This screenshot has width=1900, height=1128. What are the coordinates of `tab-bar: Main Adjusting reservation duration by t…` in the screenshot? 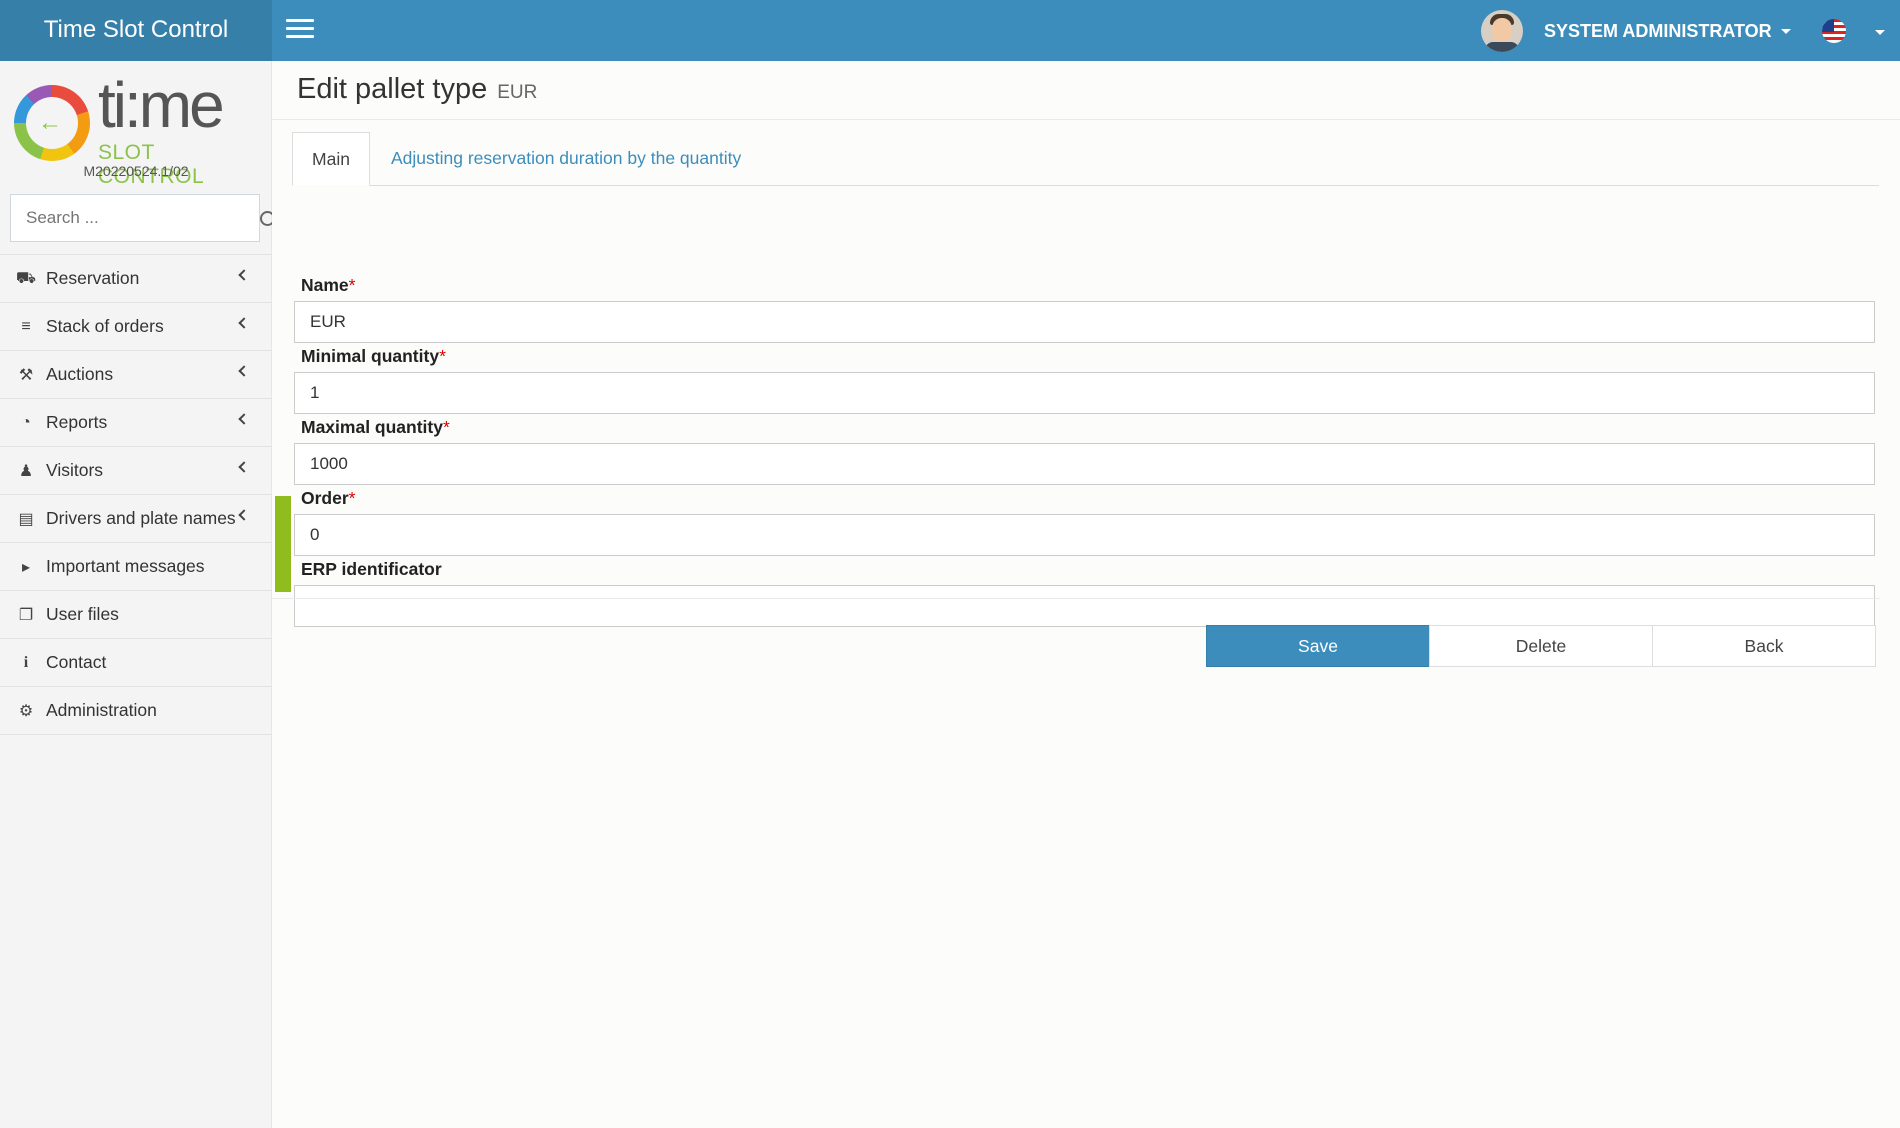 It's located at (1085, 159).